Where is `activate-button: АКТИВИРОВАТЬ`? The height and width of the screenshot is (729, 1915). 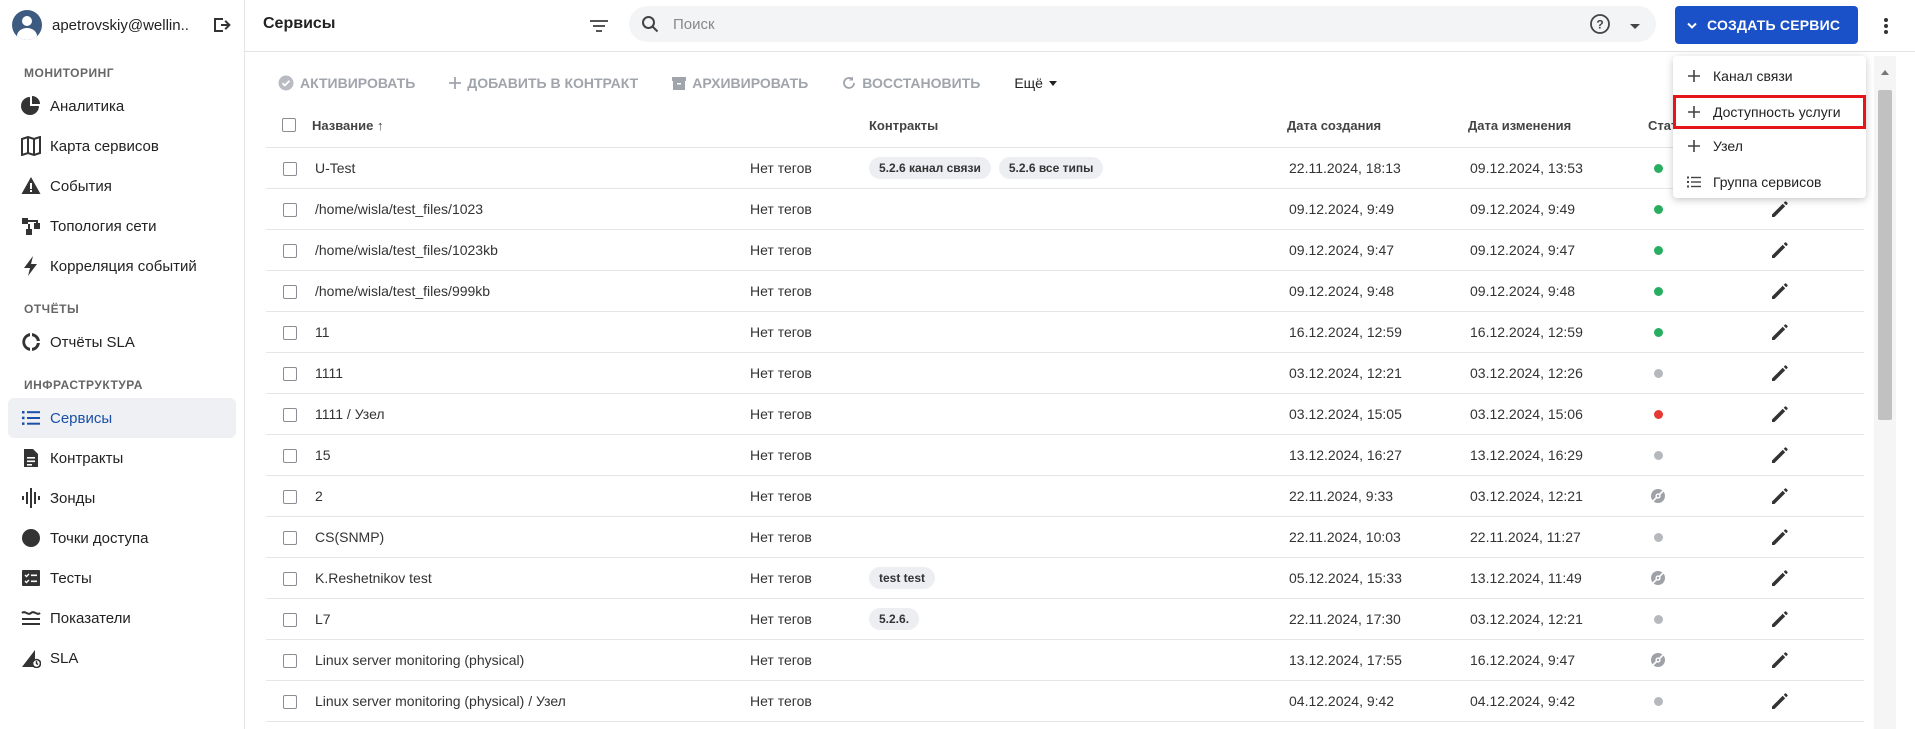 activate-button: АКТИВИРОВАТЬ is located at coordinates (346, 83).